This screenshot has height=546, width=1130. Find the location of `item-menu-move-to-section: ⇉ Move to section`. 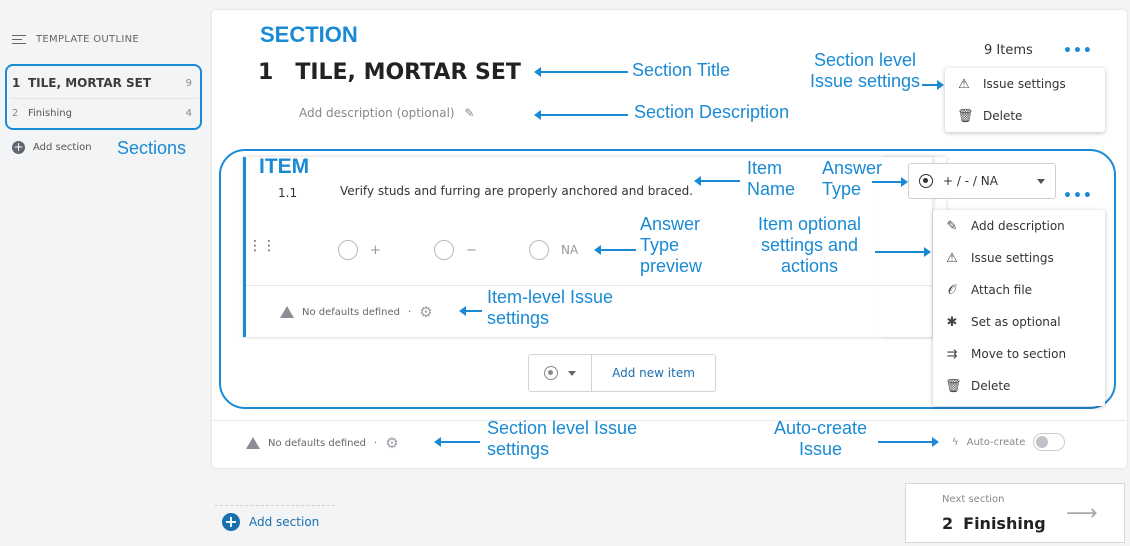

item-menu-move-to-section: ⇉ Move to section is located at coordinates (1019, 354).